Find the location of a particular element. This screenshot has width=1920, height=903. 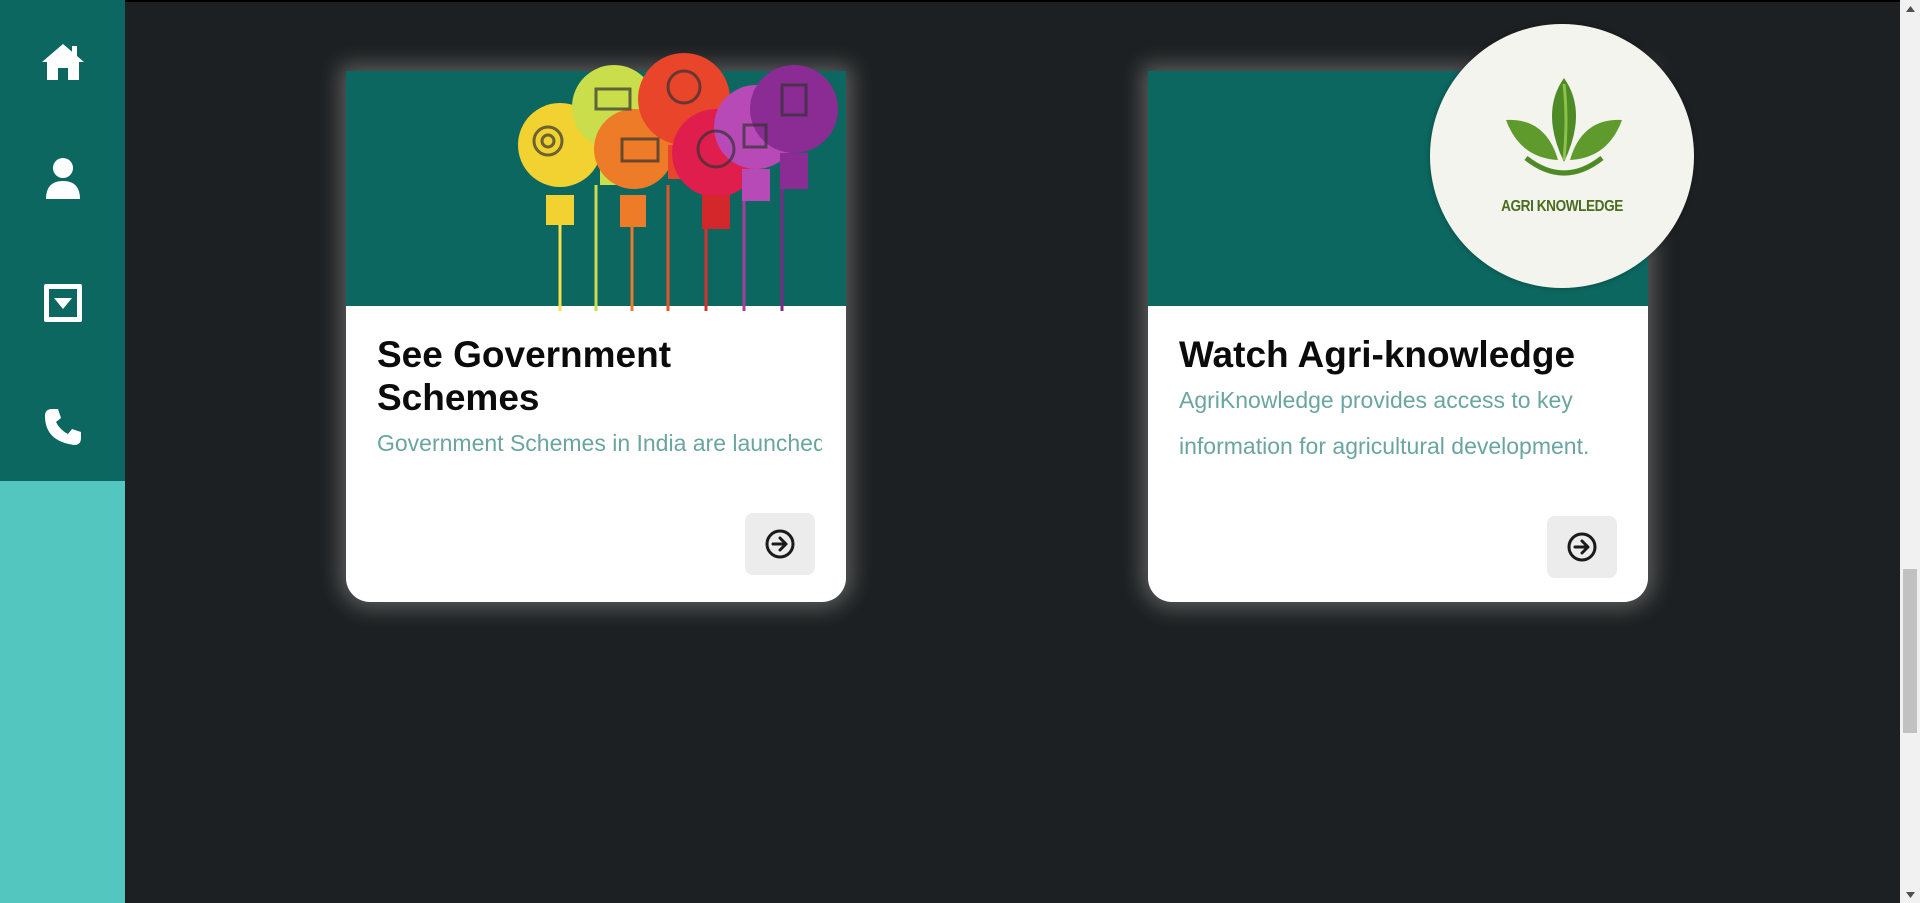

home-icon is located at coordinates (62, 62).